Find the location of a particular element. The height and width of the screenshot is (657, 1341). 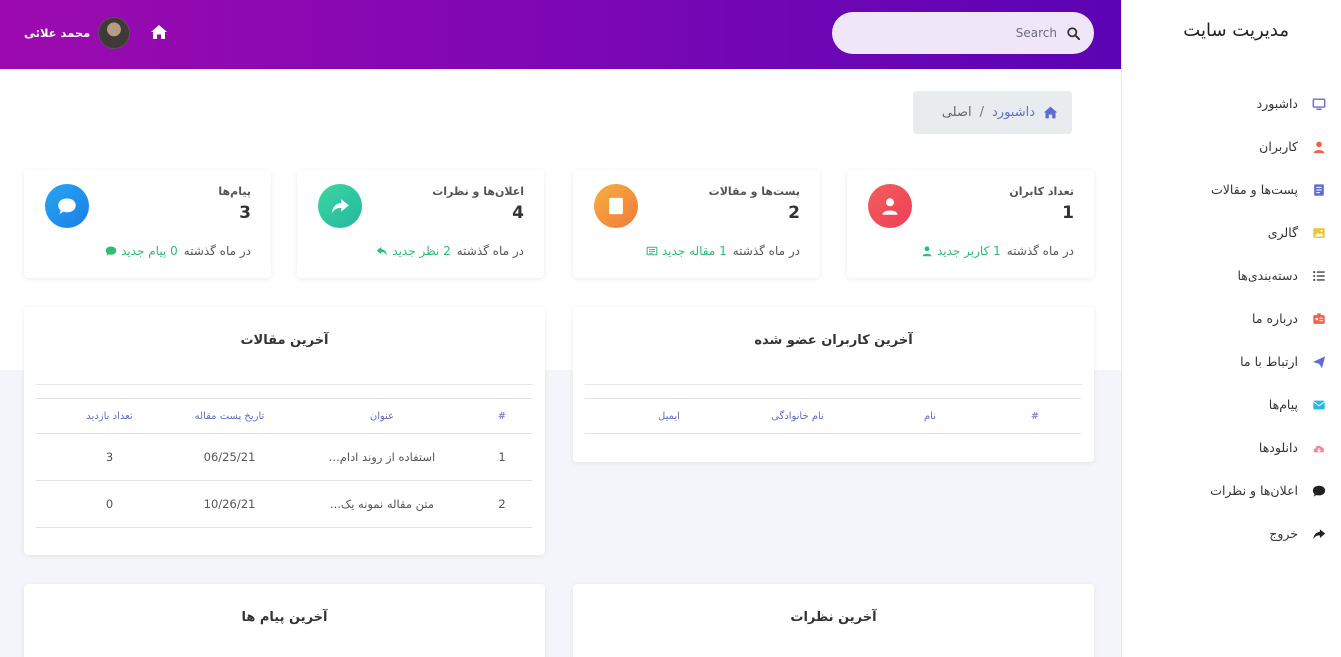

stat-footer: 2 نظر جدید در ماه گذشته is located at coordinates (450, 251).